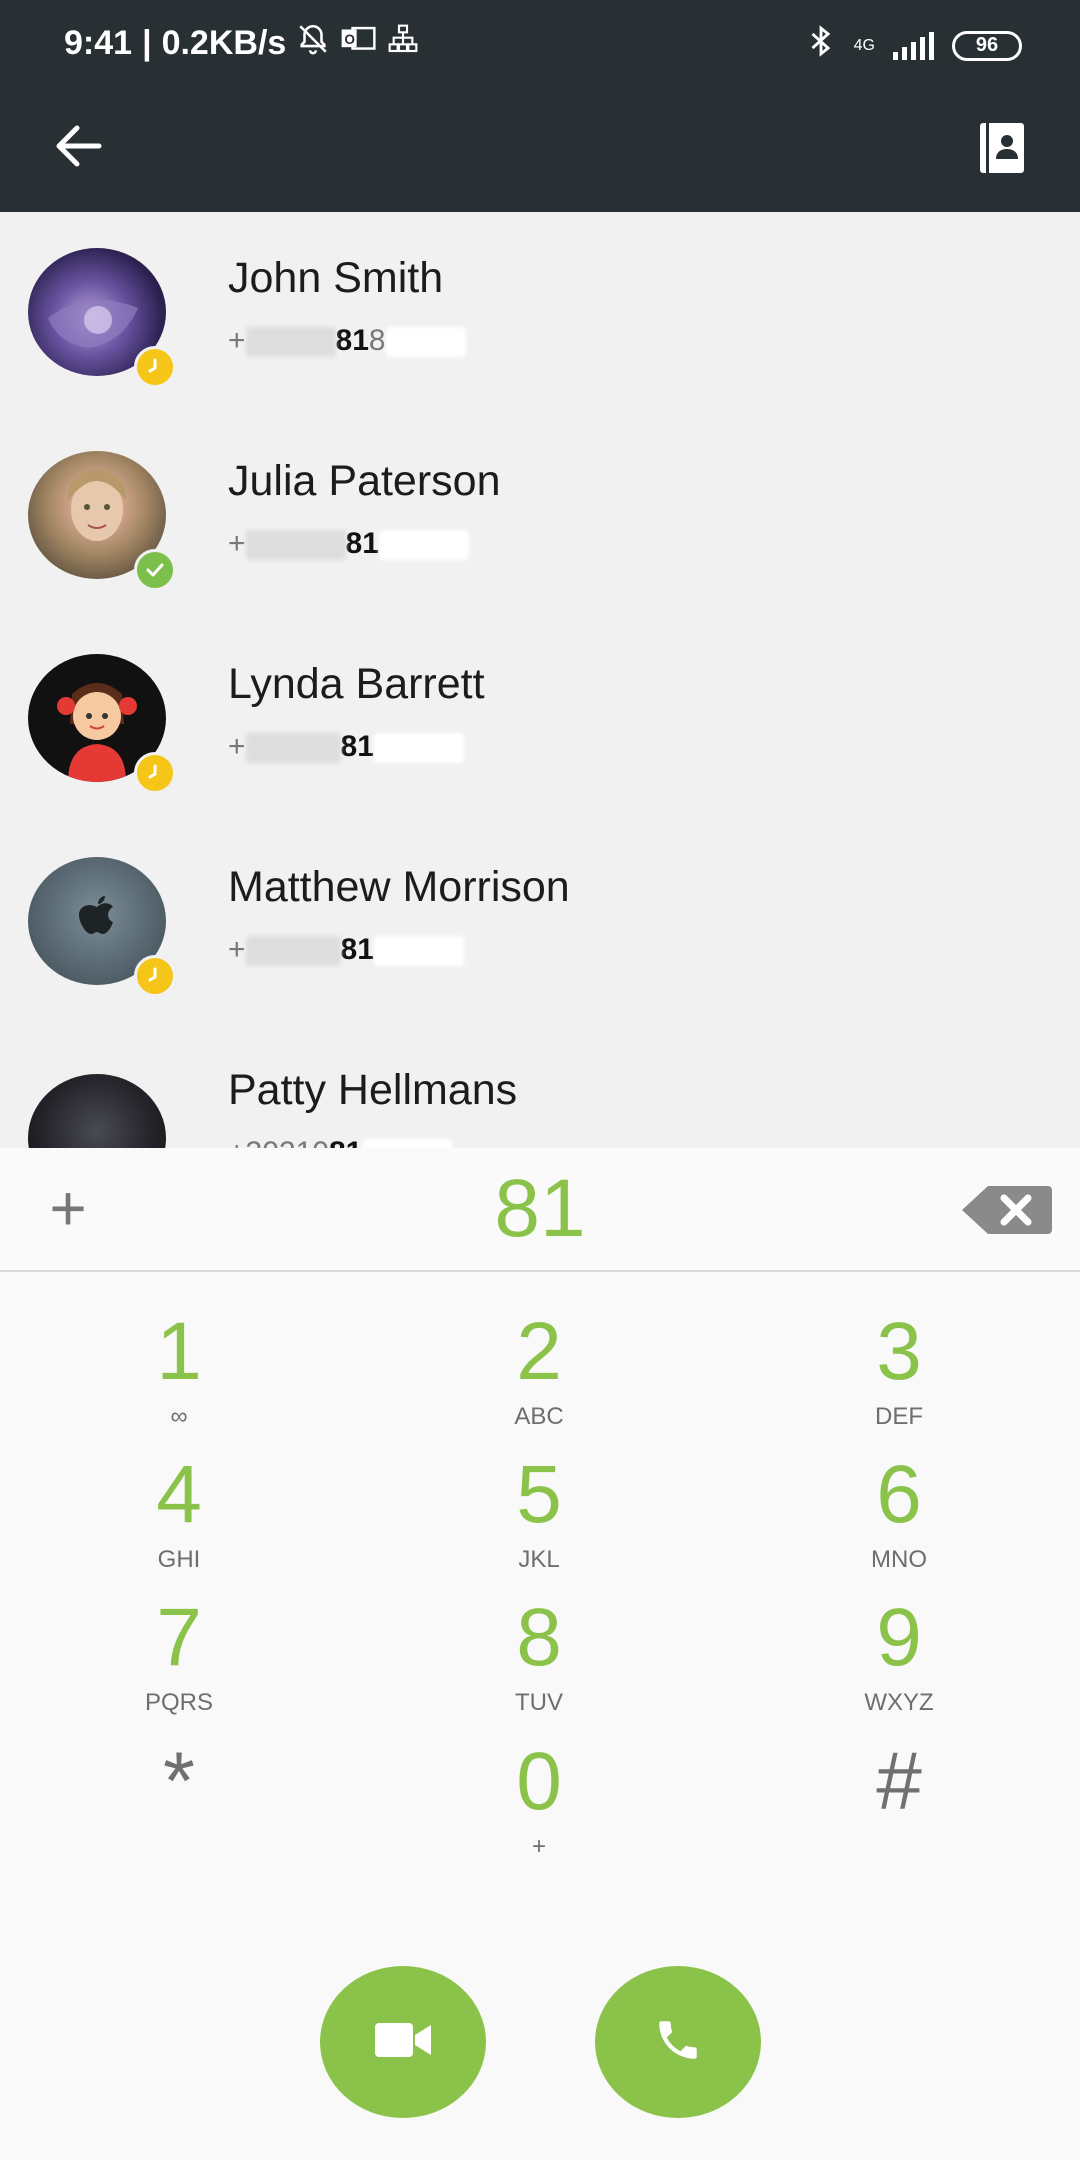 The width and height of the screenshot is (1080, 2160). Describe the element at coordinates (540, 516) in the screenshot. I see `contact-item: Julia Paterson +81` at that location.